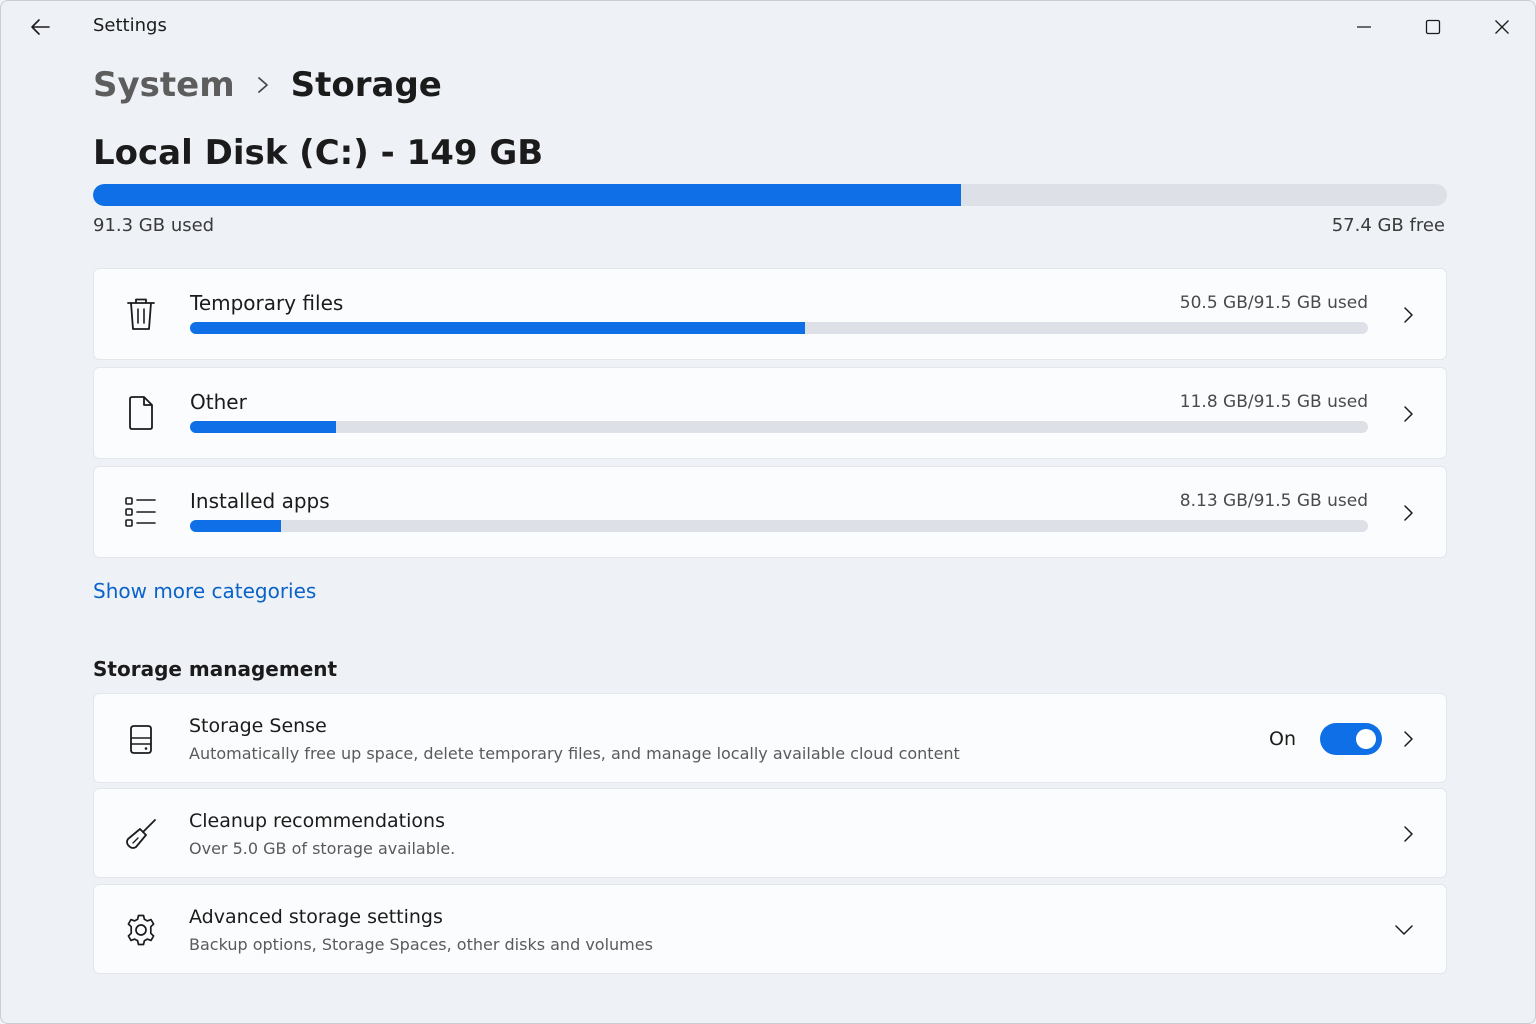  What do you see at coordinates (322, 848) in the screenshot?
I see `cleanup-recommendations-description: Over 5.0 GB of storage available.` at bounding box center [322, 848].